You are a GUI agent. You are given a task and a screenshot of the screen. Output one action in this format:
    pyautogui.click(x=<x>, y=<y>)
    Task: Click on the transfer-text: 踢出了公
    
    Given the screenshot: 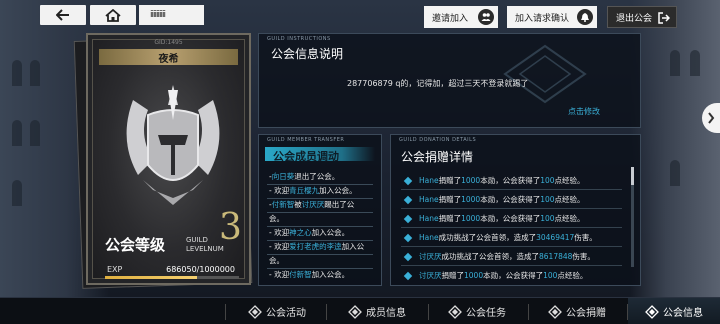 What is the action you would take?
    pyautogui.click(x=339, y=204)
    